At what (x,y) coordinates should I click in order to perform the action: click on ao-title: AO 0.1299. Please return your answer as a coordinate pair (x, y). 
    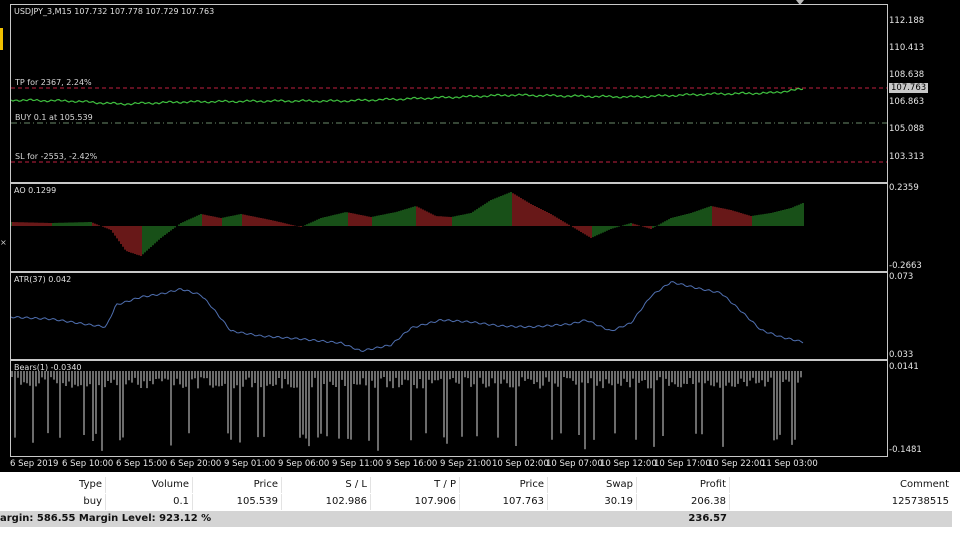
    Looking at the image, I should click on (35, 190).